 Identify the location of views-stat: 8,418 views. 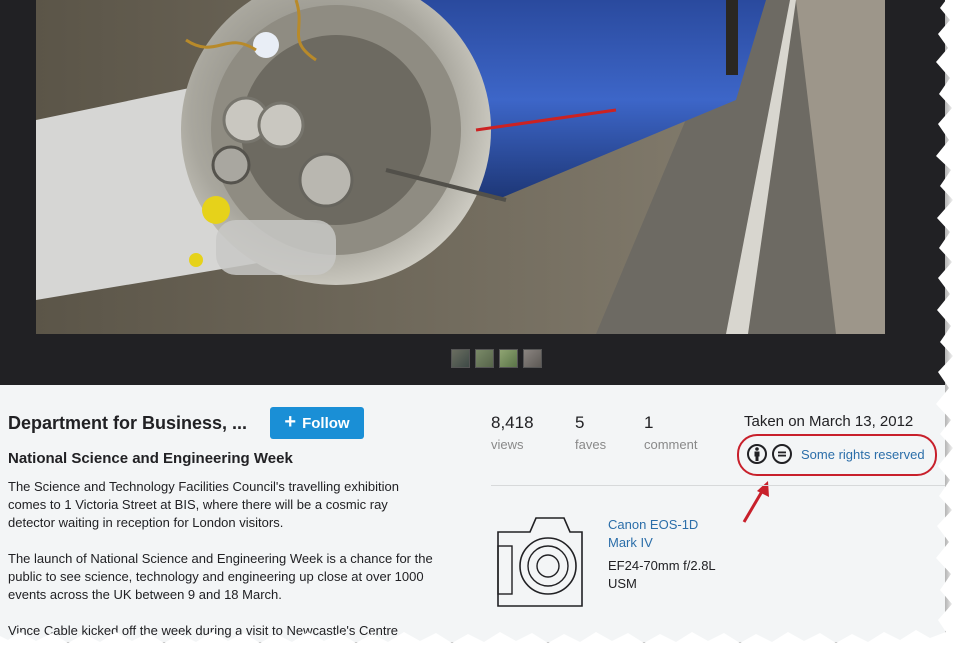
(533, 432).